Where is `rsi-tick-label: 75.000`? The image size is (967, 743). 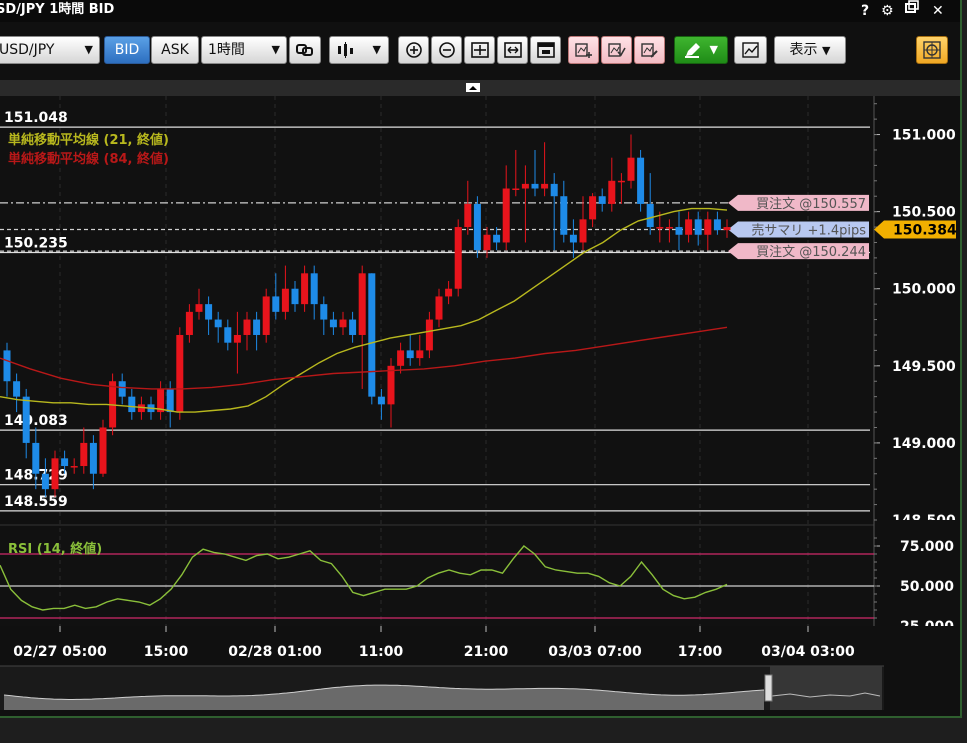
rsi-tick-label: 75.000 is located at coordinates (927, 547).